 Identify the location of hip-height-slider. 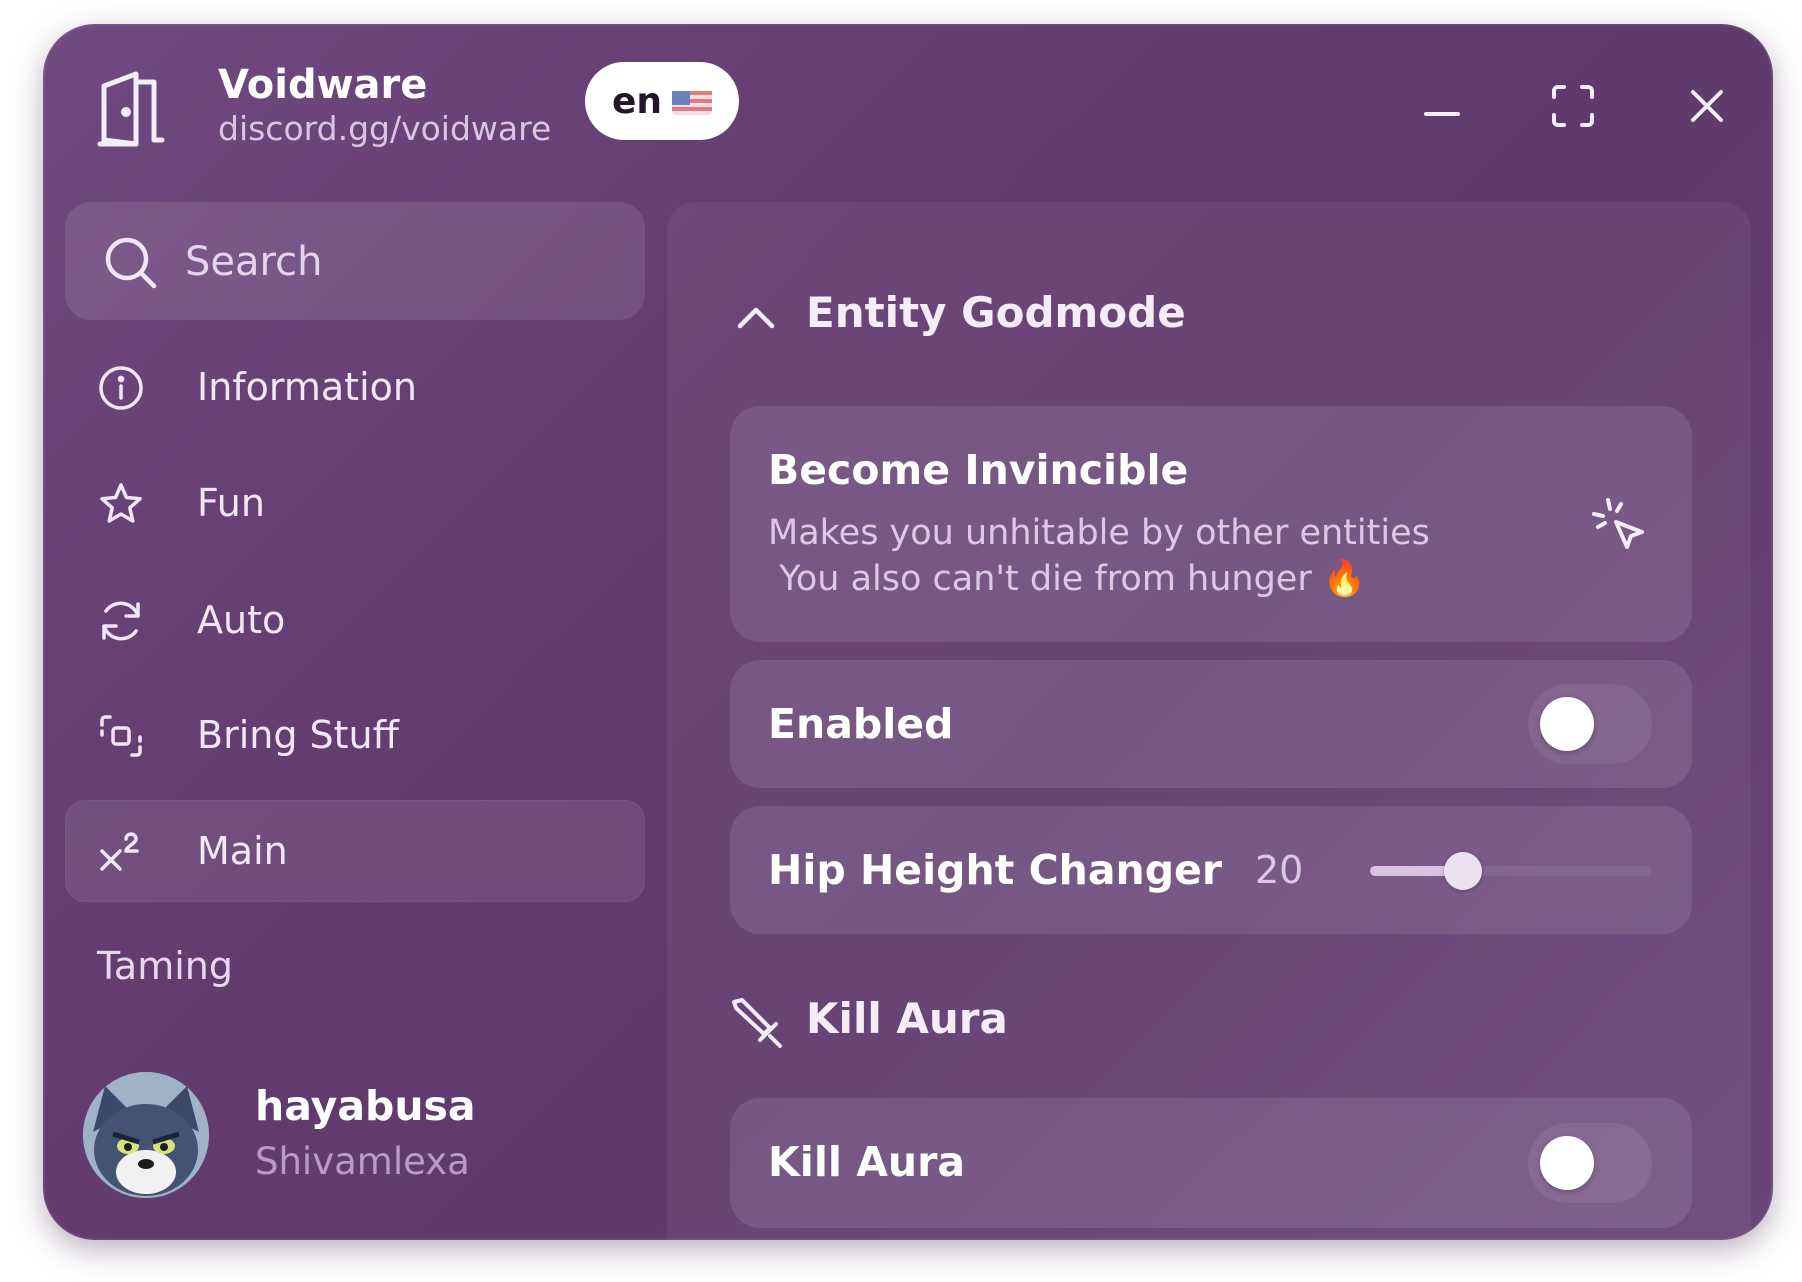
(1511, 871).